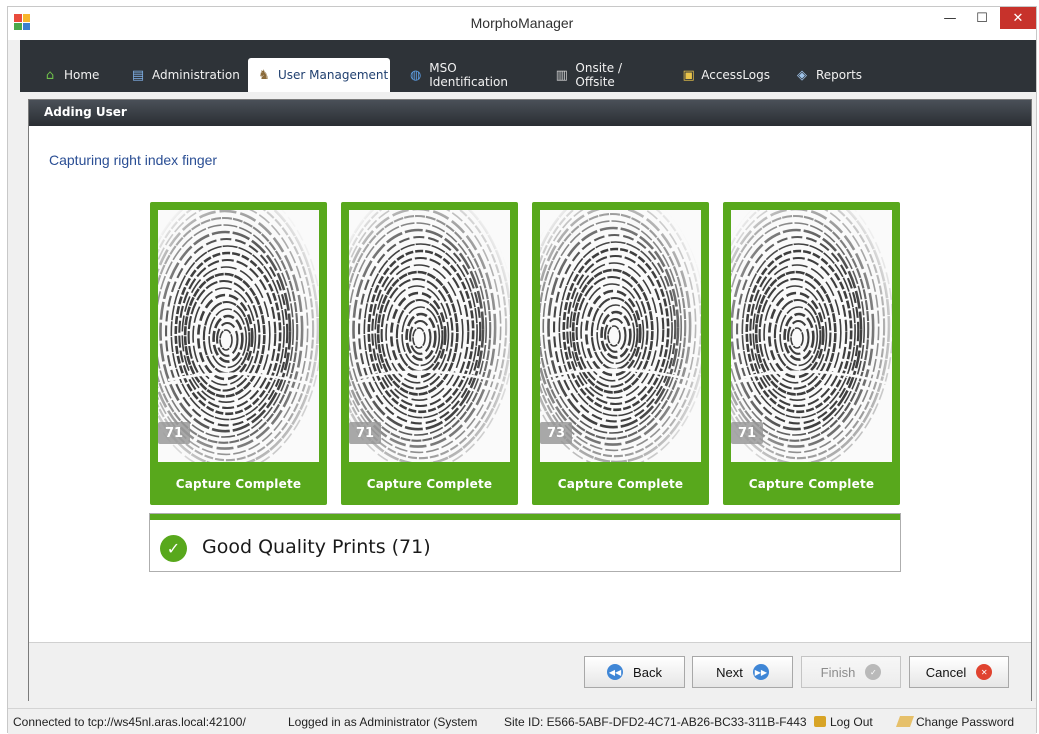 This screenshot has height=734, width=1039. I want to click on tab-home: ⌂ Home, so click(72, 75).